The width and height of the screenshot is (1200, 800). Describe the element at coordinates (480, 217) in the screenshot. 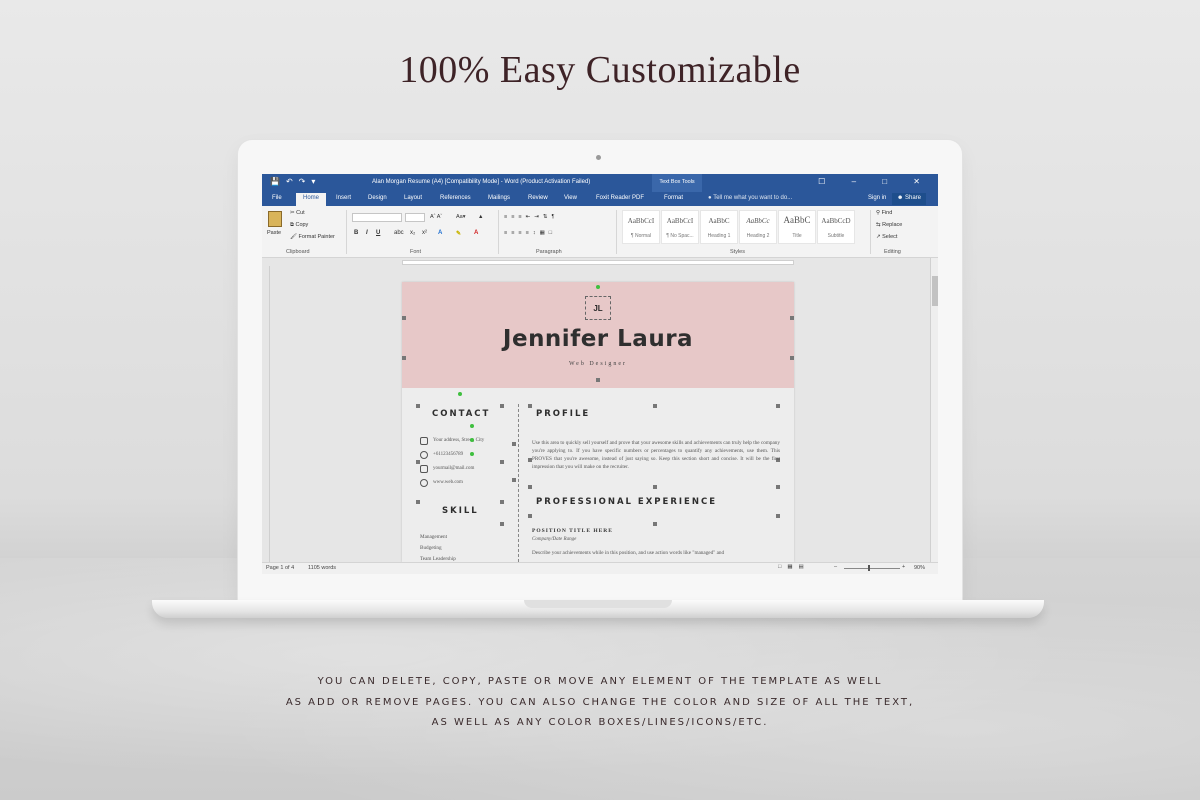

I see `clear-format-icon: ▲` at that location.